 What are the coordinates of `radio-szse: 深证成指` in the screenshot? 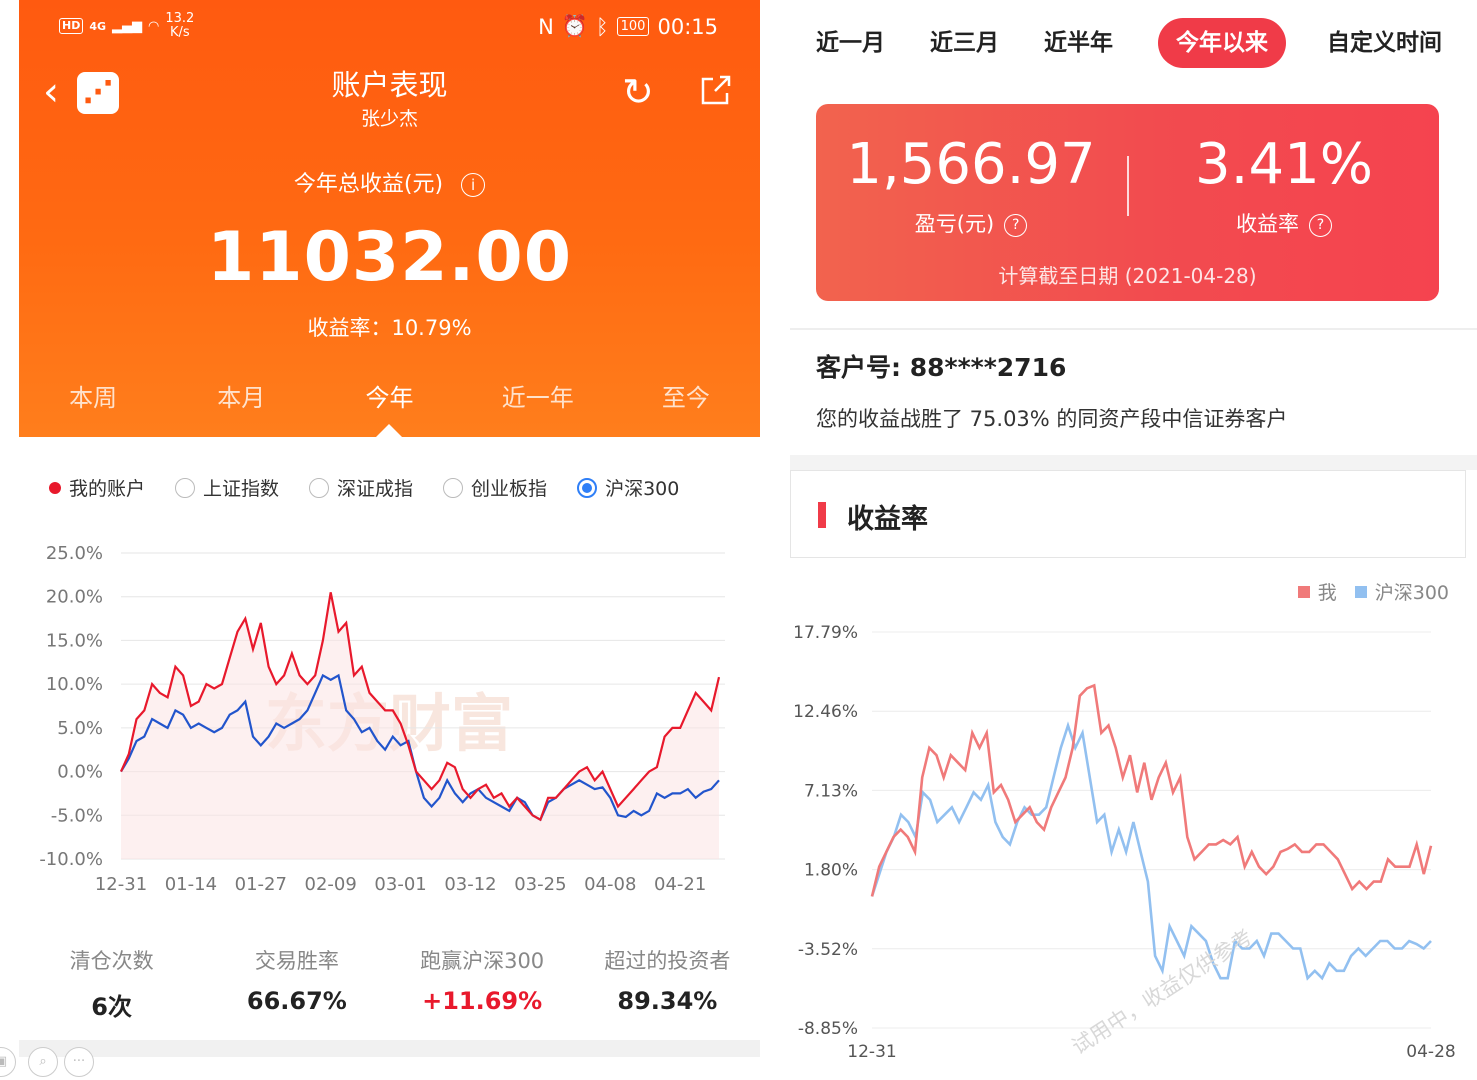 It's located at (361, 487).